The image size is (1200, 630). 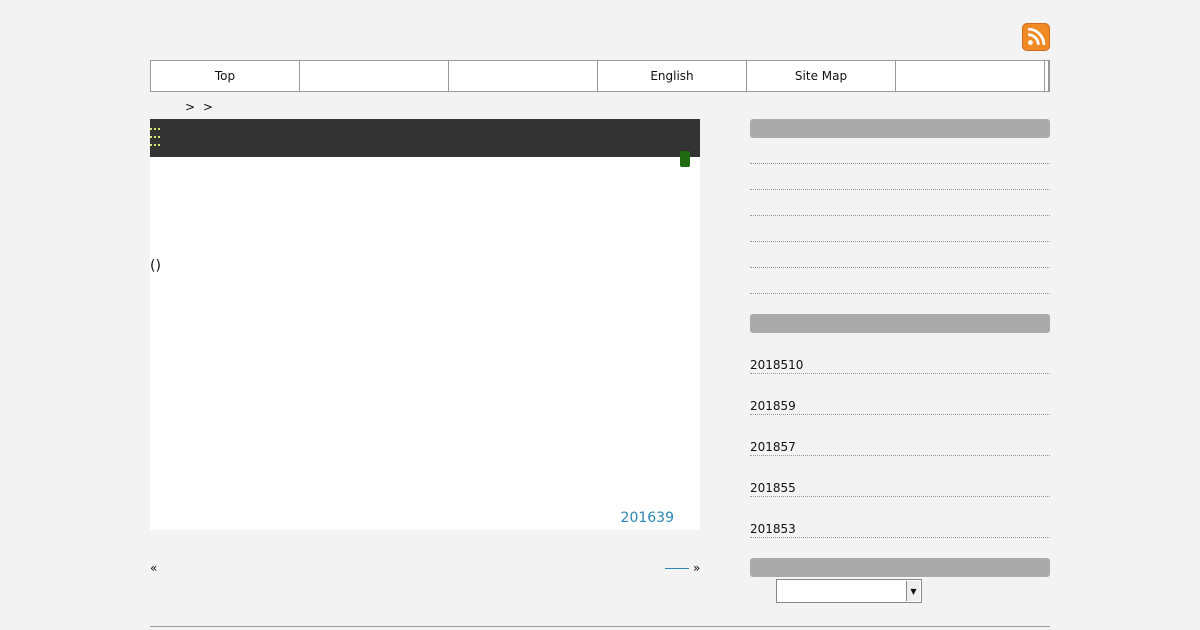 I want to click on nav-divider, so click(x=1047, y=76).